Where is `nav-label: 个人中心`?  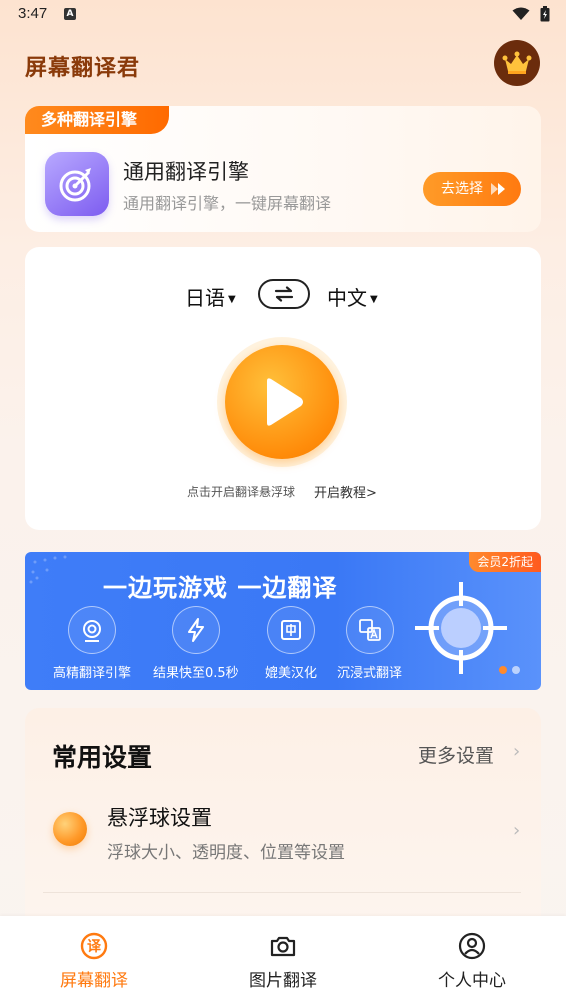 nav-label: 个人中心 is located at coordinates (472, 981).